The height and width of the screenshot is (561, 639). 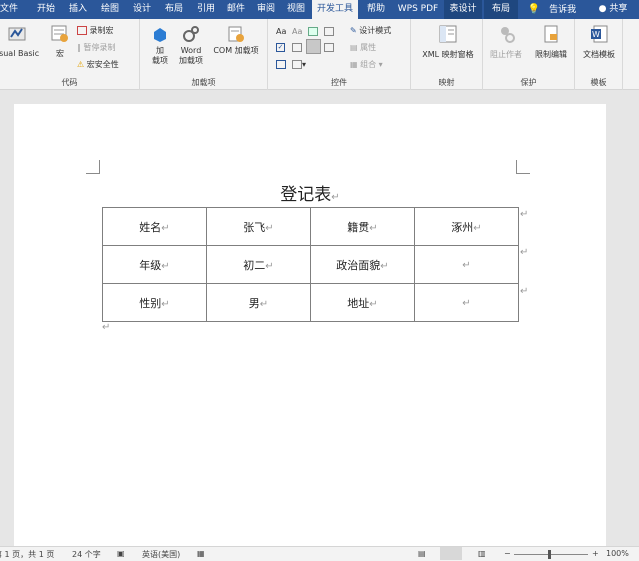 I want to click on legacy-tools-icon: ▾, so click(x=299, y=65).